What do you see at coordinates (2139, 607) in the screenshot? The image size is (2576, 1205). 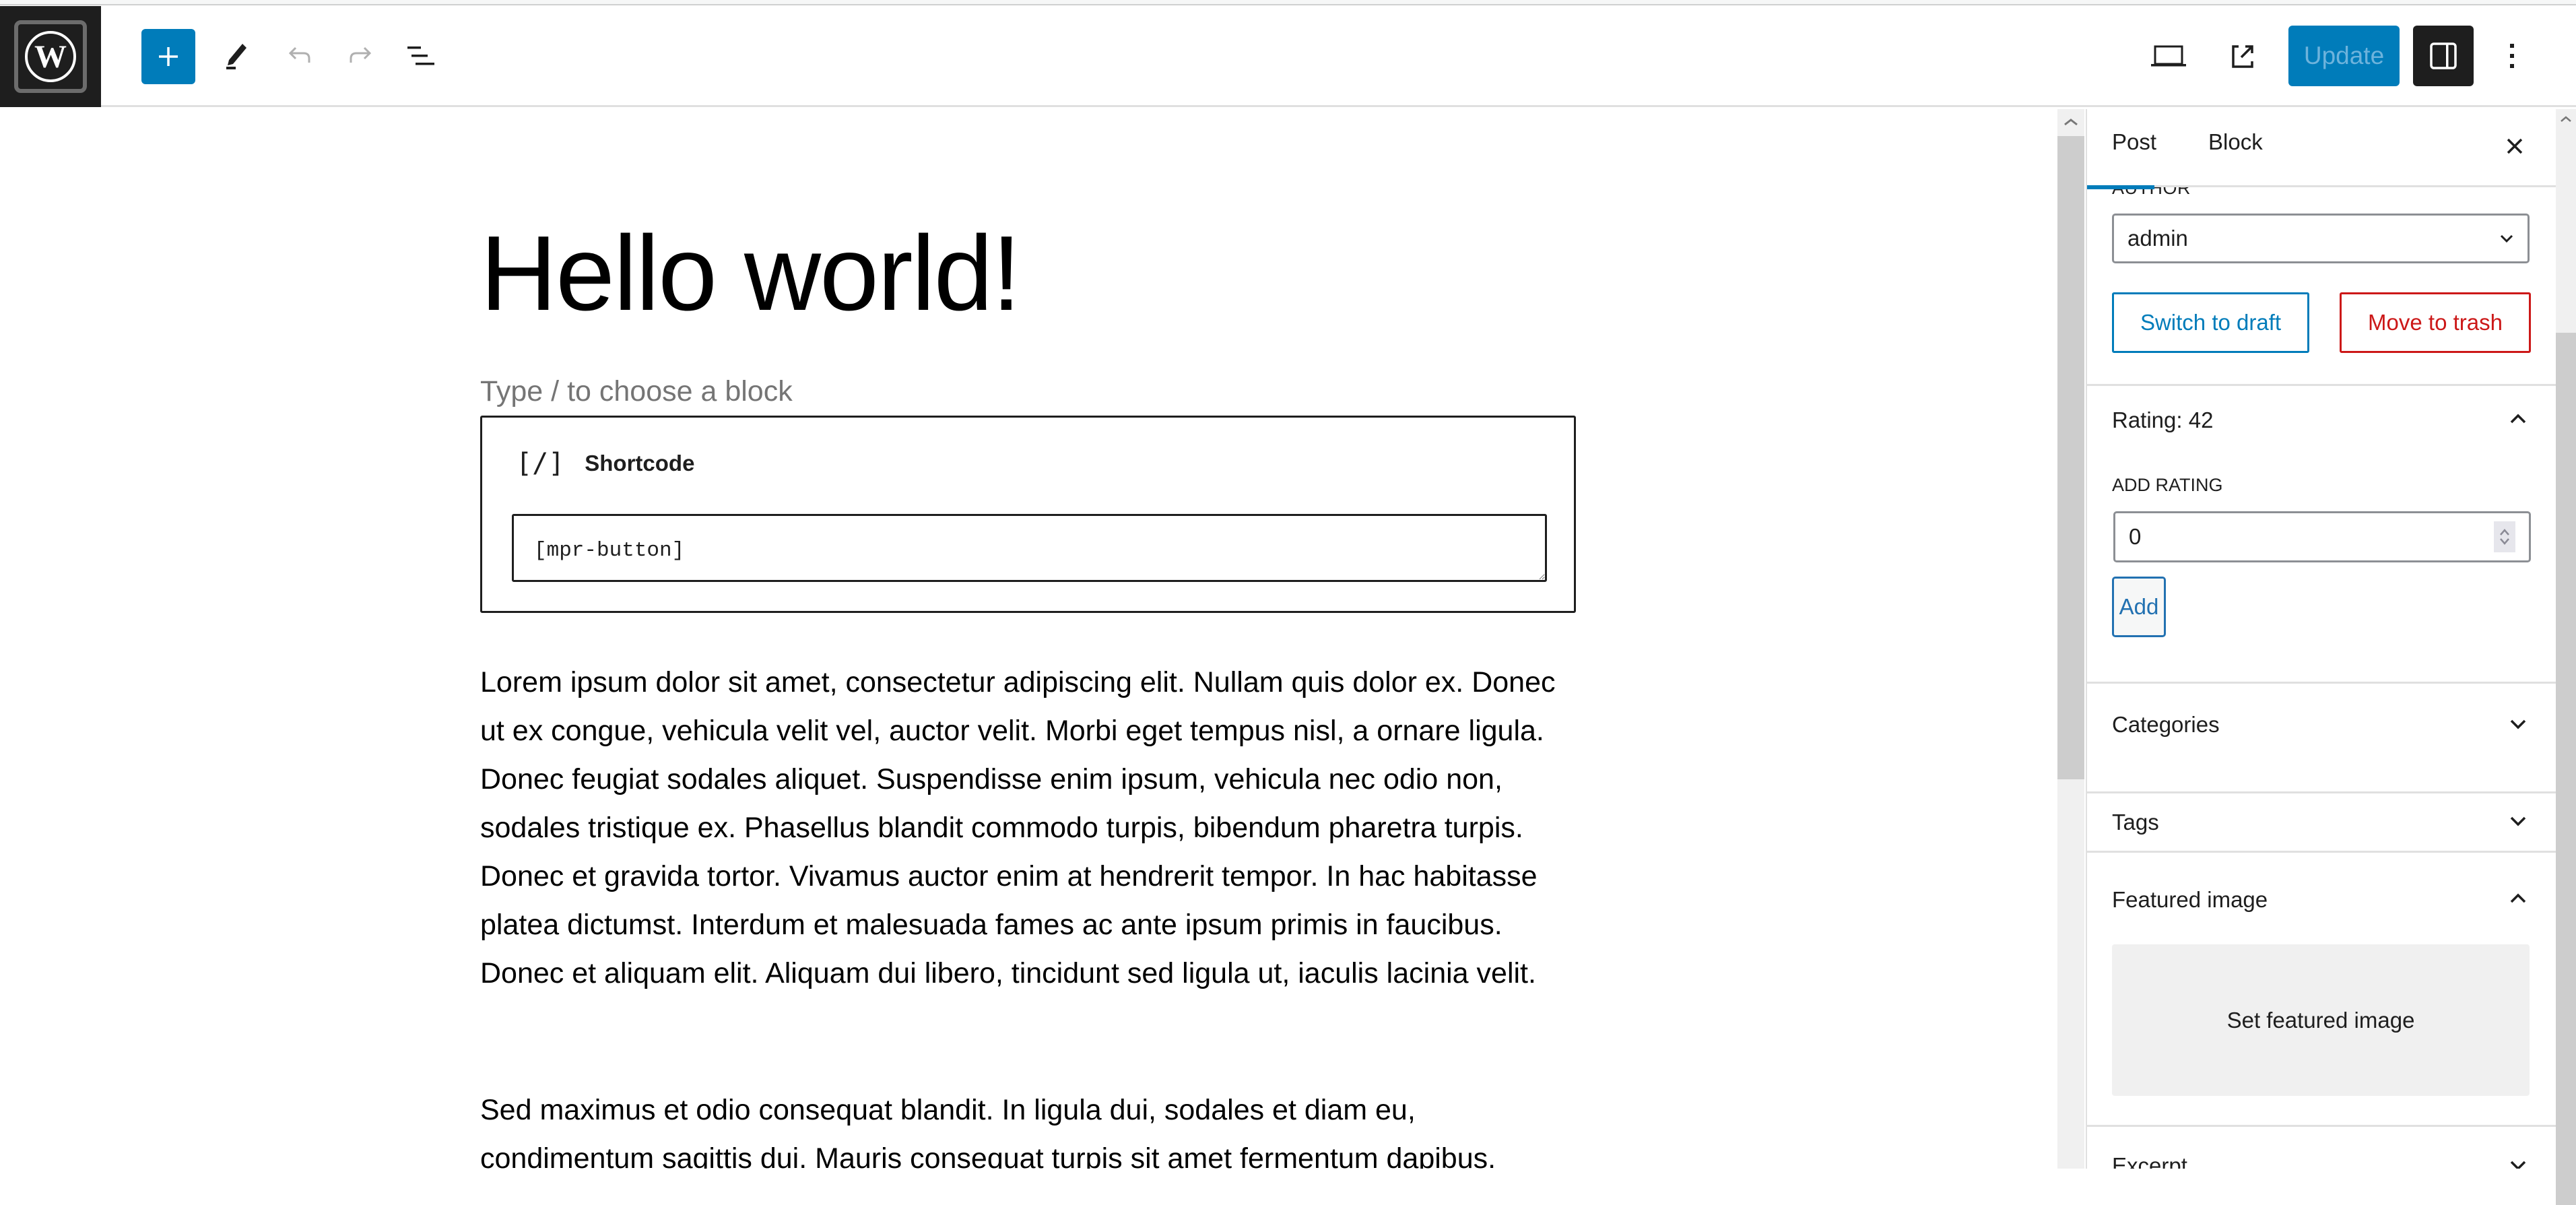 I see `add-rating-button: Add` at bounding box center [2139, 607].